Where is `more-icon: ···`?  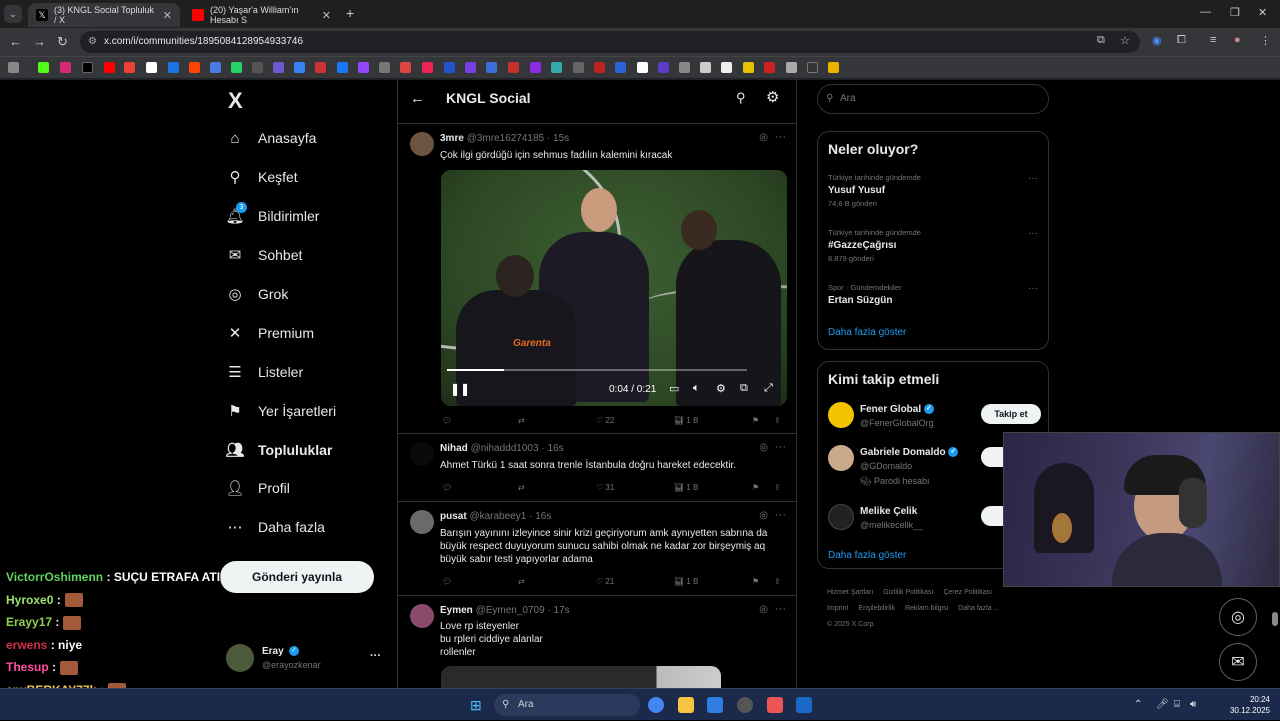 more-icon: ··· is located at coordinates (780, 609).